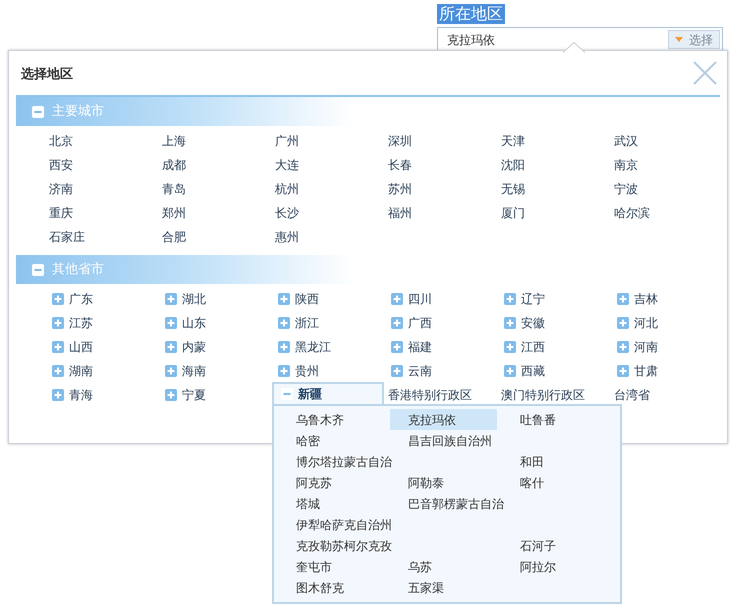 The height and width of the screenshot is (612, 733). What do you see at coordinates (174, 141) in the screenshot?
I see `city-link: 上海` at bounding box center [174, 141].